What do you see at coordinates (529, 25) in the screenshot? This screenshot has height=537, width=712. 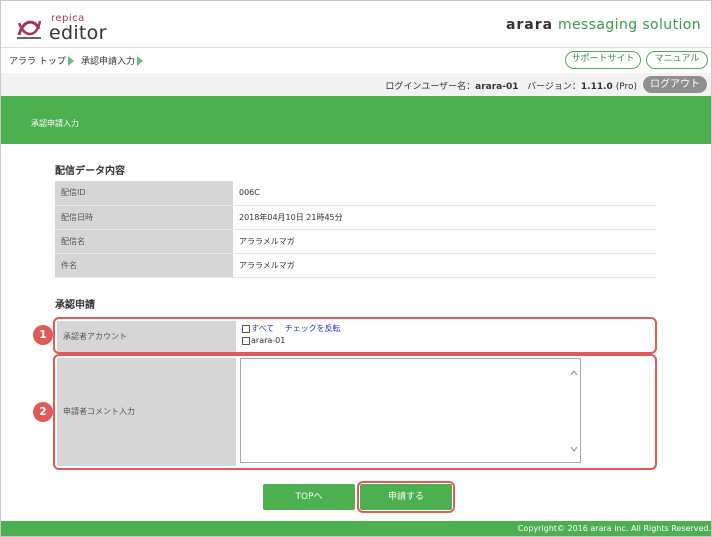 I see `brand-bold-text: arara` at bounding box center [529, 25].